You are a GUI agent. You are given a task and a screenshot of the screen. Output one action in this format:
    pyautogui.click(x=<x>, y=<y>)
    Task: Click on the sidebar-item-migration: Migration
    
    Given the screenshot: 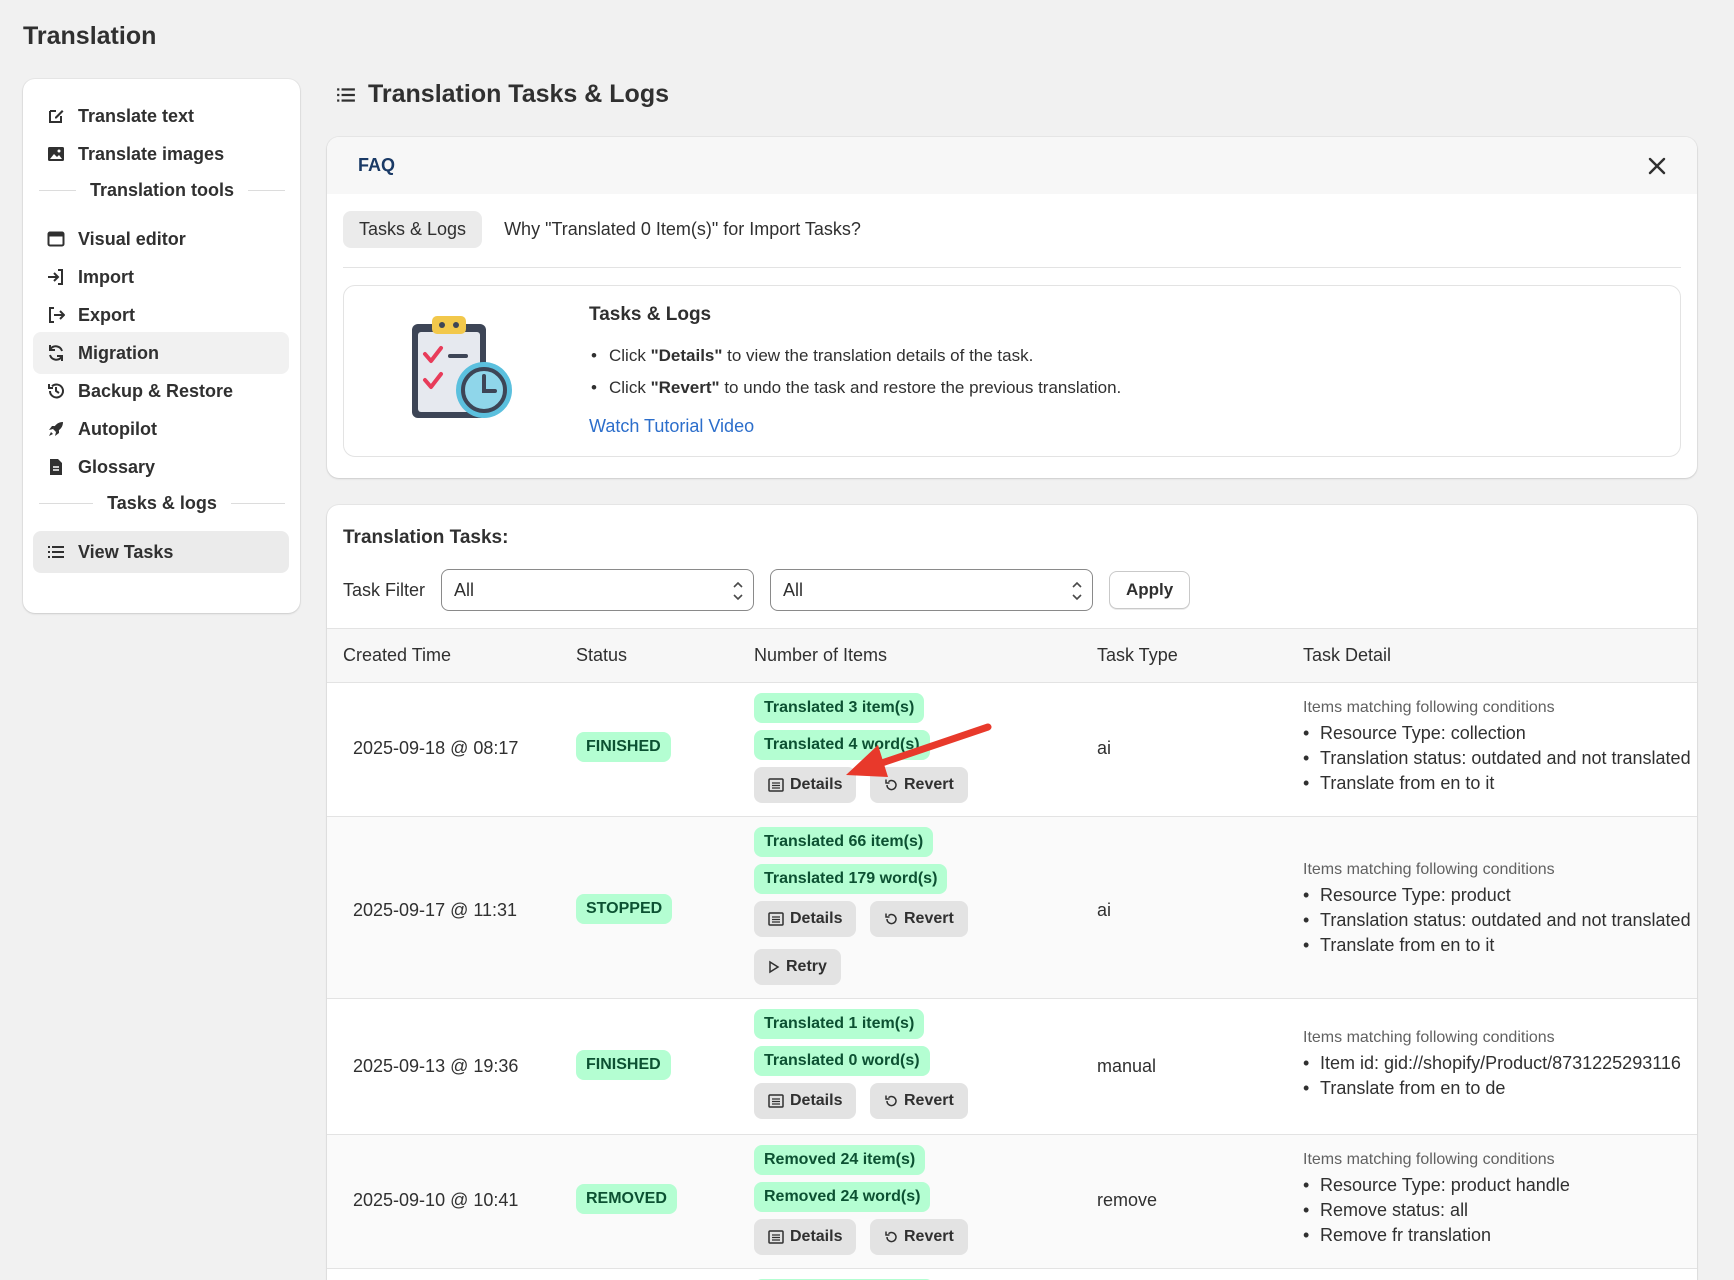 What is the action you would take?
    pyautogui.click(x=161, y=353)
    